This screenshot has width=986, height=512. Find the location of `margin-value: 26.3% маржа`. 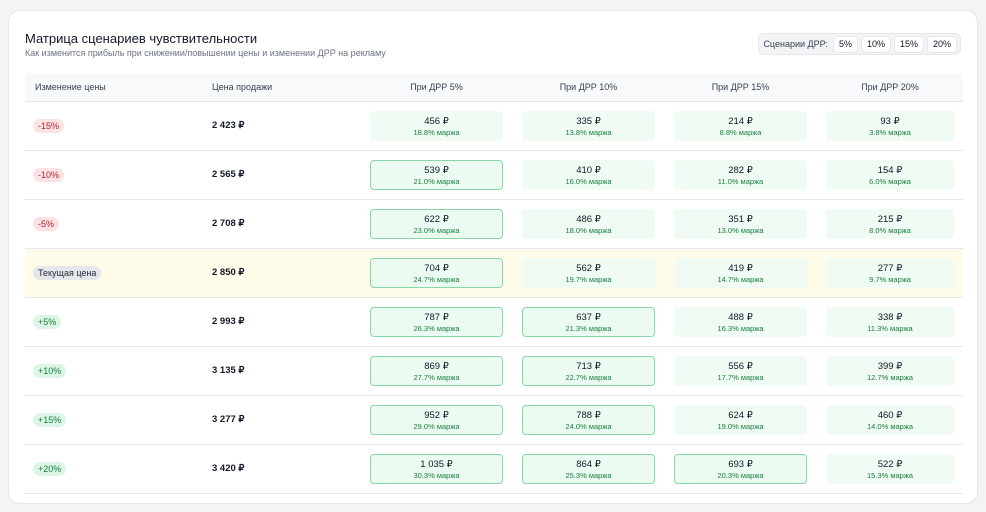

margin-value: 26.3% маржа is located at coordinates (436, 328).